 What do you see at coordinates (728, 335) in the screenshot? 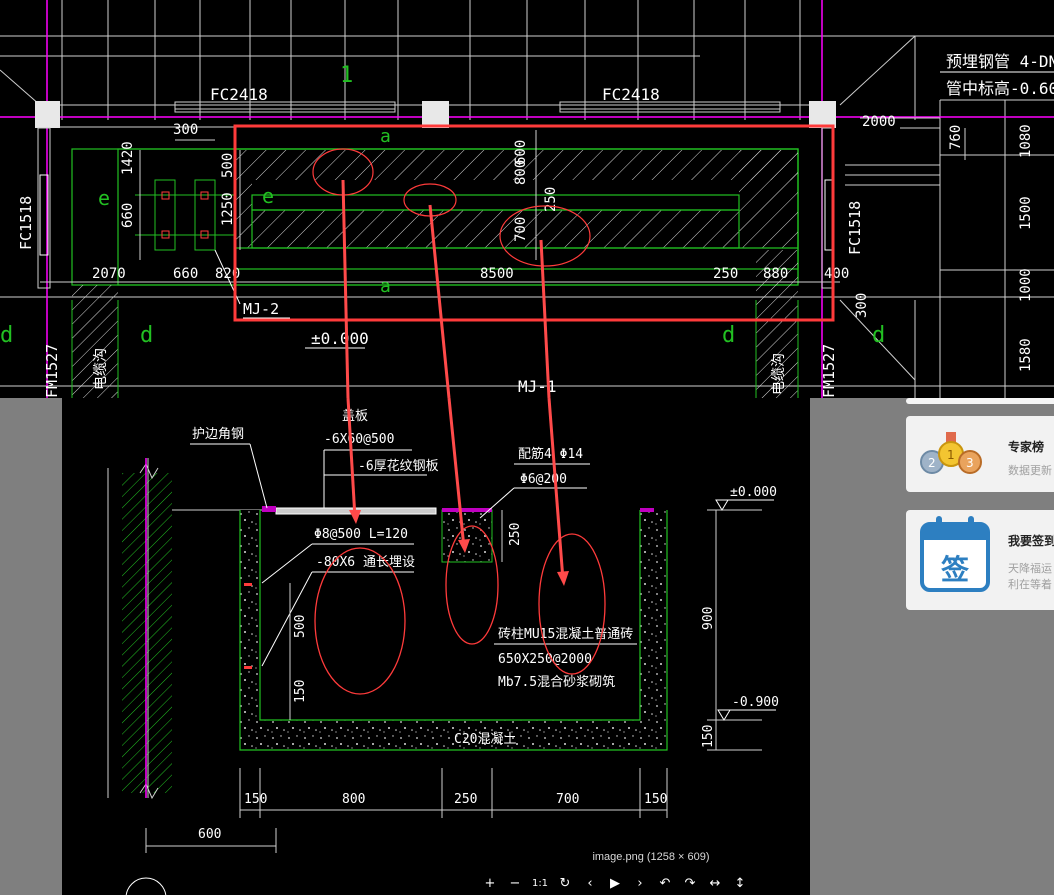
I see `label-d-2: d` at bounding box center [728, 335].